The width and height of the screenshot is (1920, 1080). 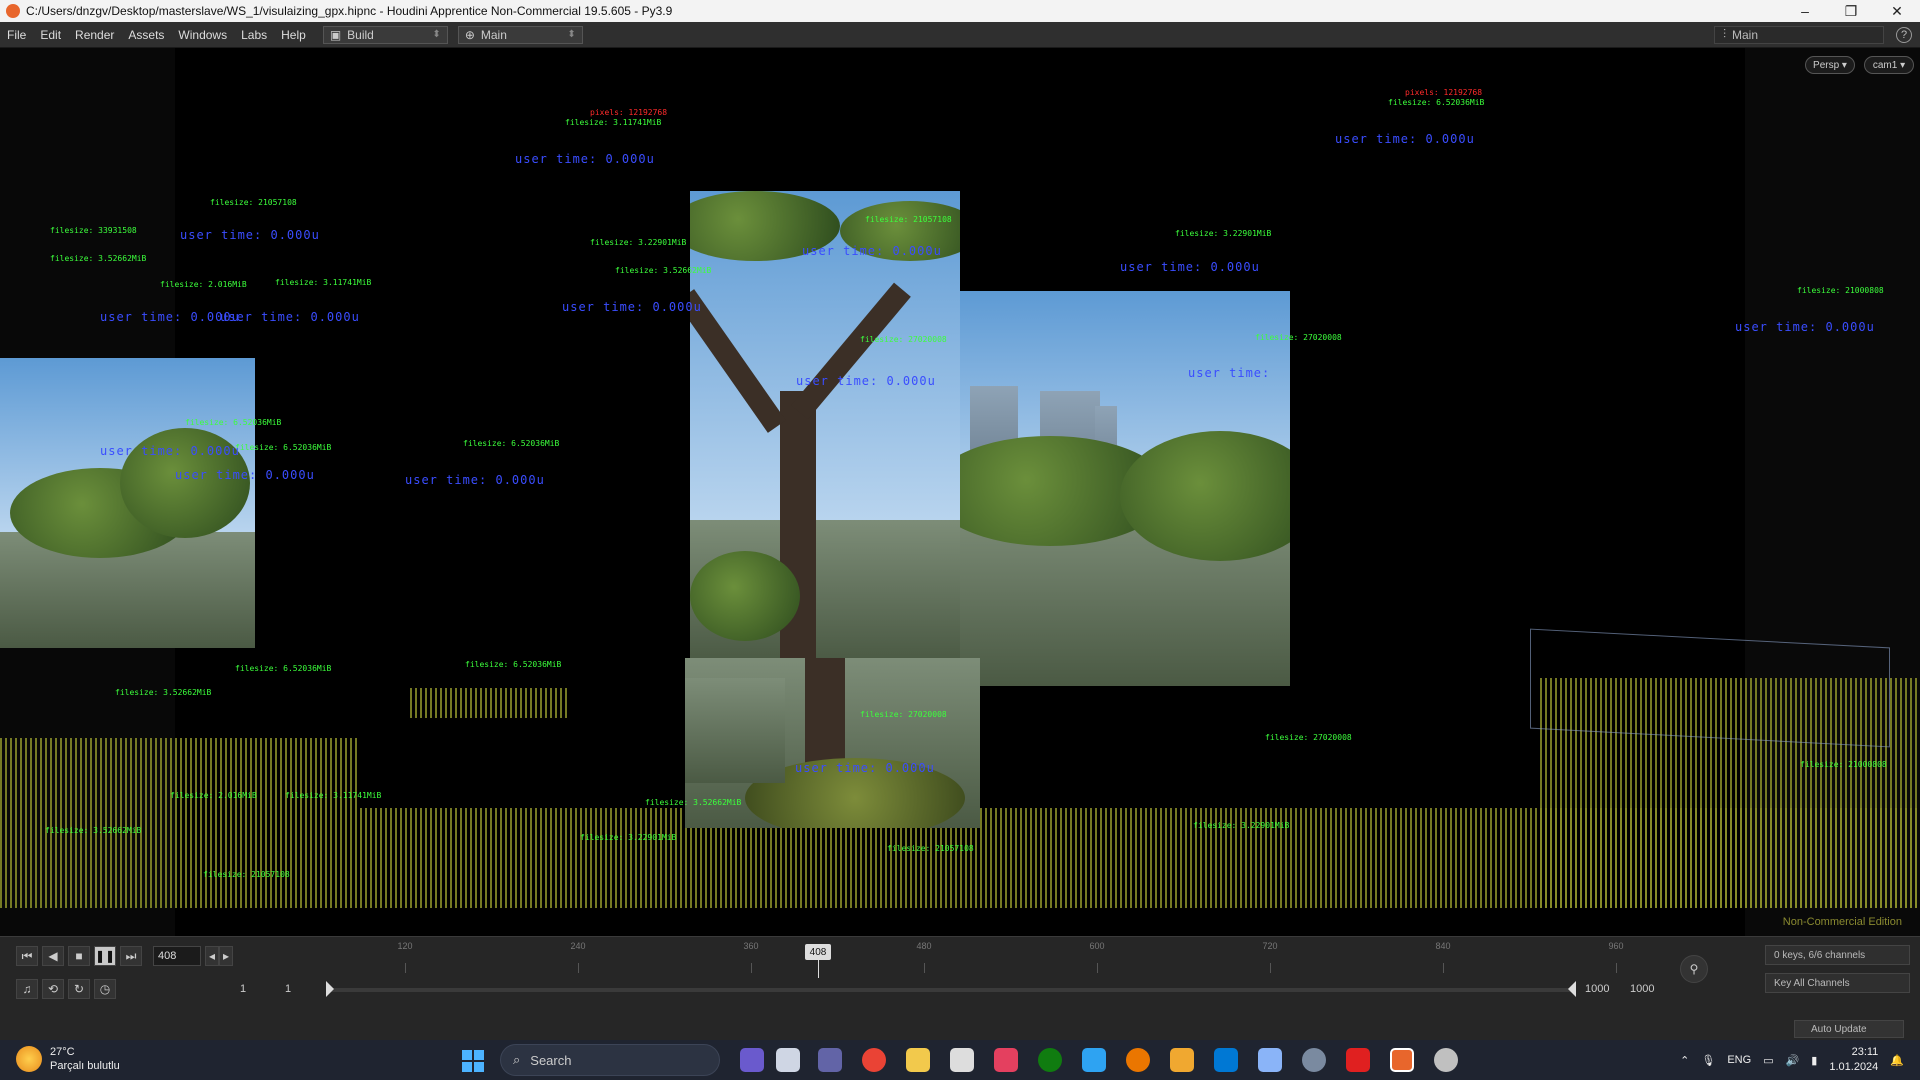 What do you see at coordinates (1572, 989) in the screenshot?
I see `range-end-handle` at bounding box center [1572, 989].